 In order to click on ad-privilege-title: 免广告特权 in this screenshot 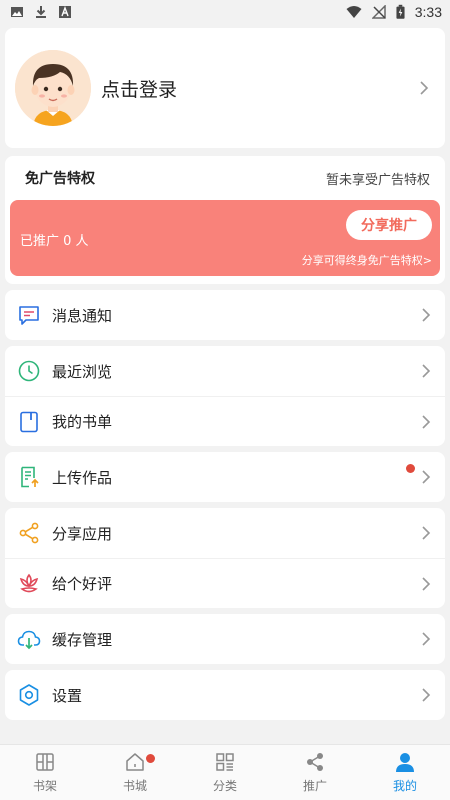, I will do `click(60, 179)`.